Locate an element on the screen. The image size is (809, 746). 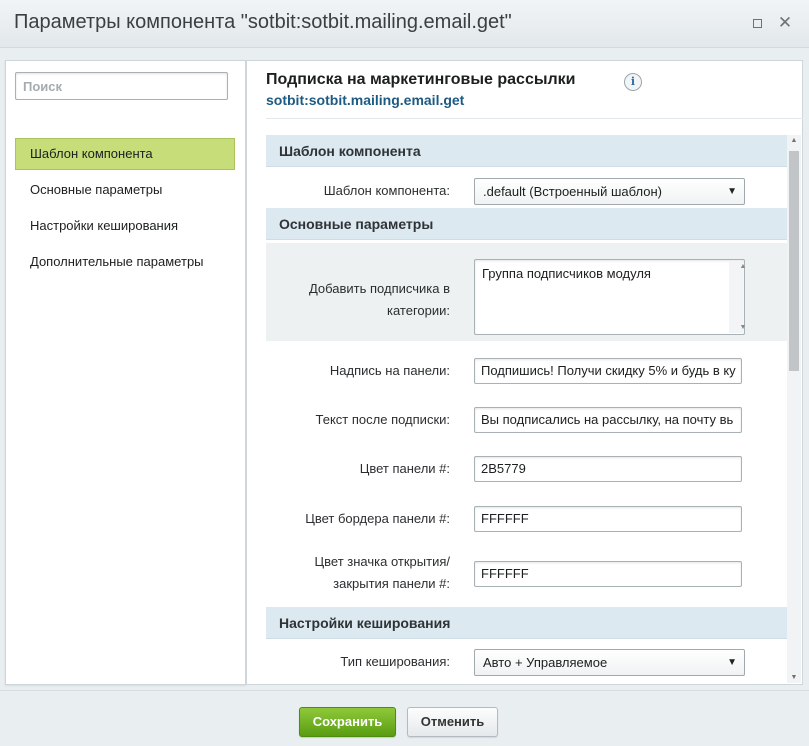
after-subscribe-text-input: Вы подписались на рассылку, на почту вь is located at coordinates (608, 420).